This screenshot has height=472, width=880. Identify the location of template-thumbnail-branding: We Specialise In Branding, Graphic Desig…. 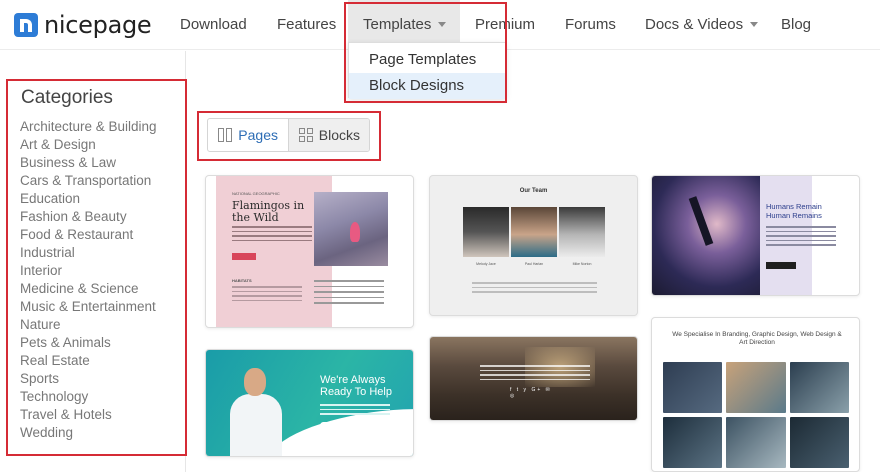
(755, 394).